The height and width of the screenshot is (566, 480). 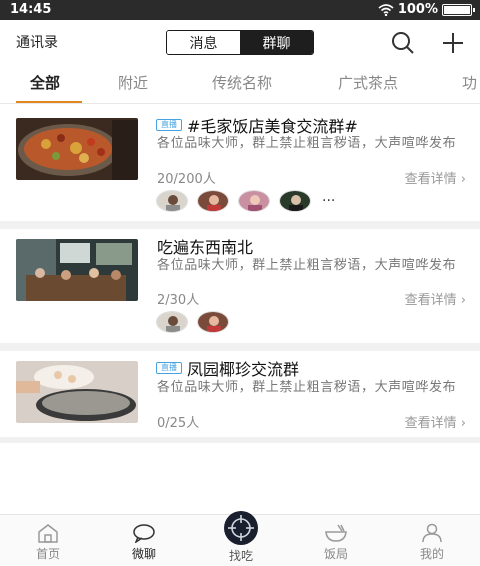 What do you see at coordinates (186, 179) in the screenshot?
I see `member-count: 20/200人` at bounding box center [186, 179].